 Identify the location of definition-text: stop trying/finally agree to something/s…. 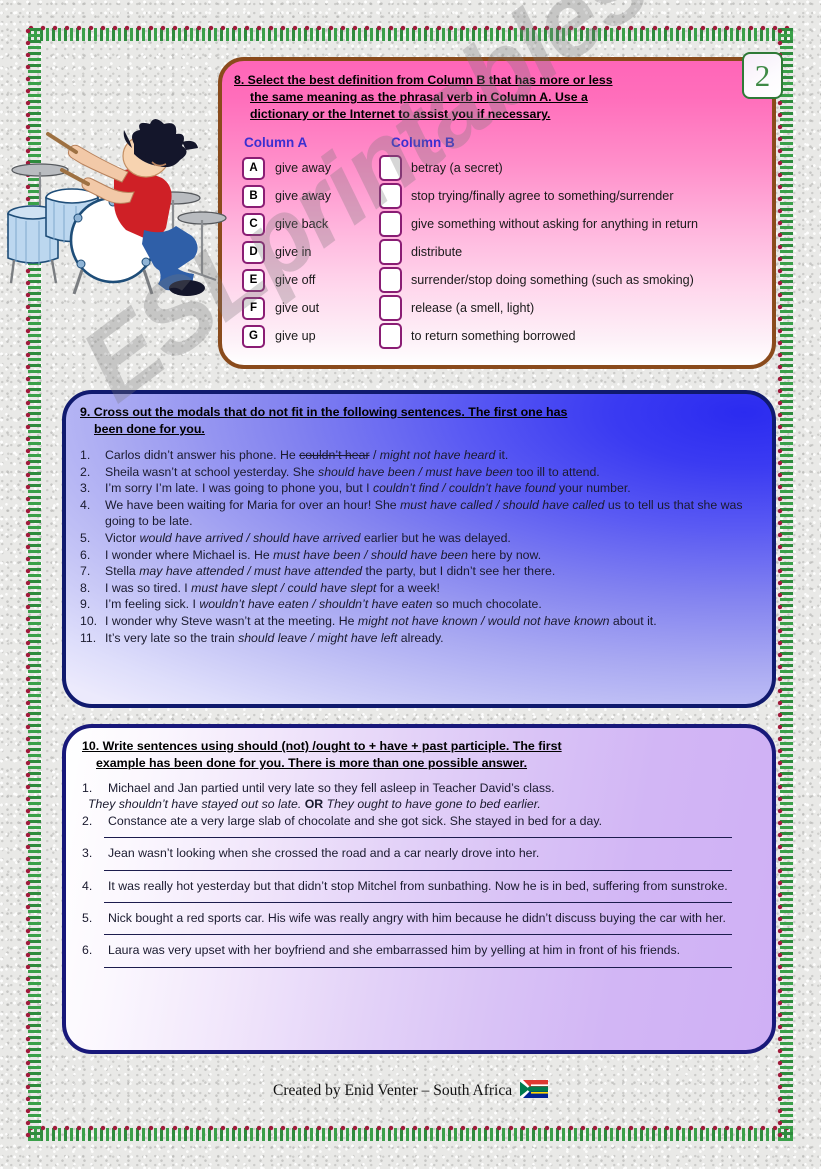
(542, 196).